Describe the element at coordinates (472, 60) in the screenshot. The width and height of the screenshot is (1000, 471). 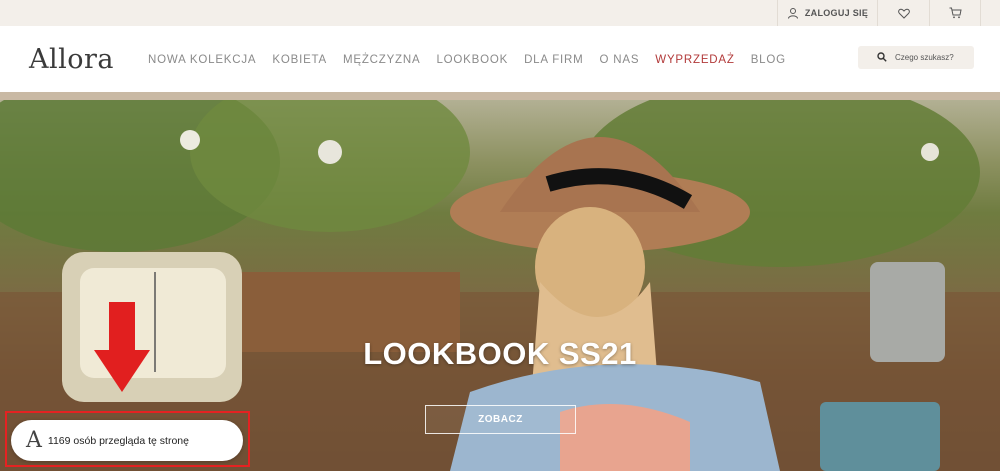
I see `nav-item-lookbook: LOOKBOOK` at that location.